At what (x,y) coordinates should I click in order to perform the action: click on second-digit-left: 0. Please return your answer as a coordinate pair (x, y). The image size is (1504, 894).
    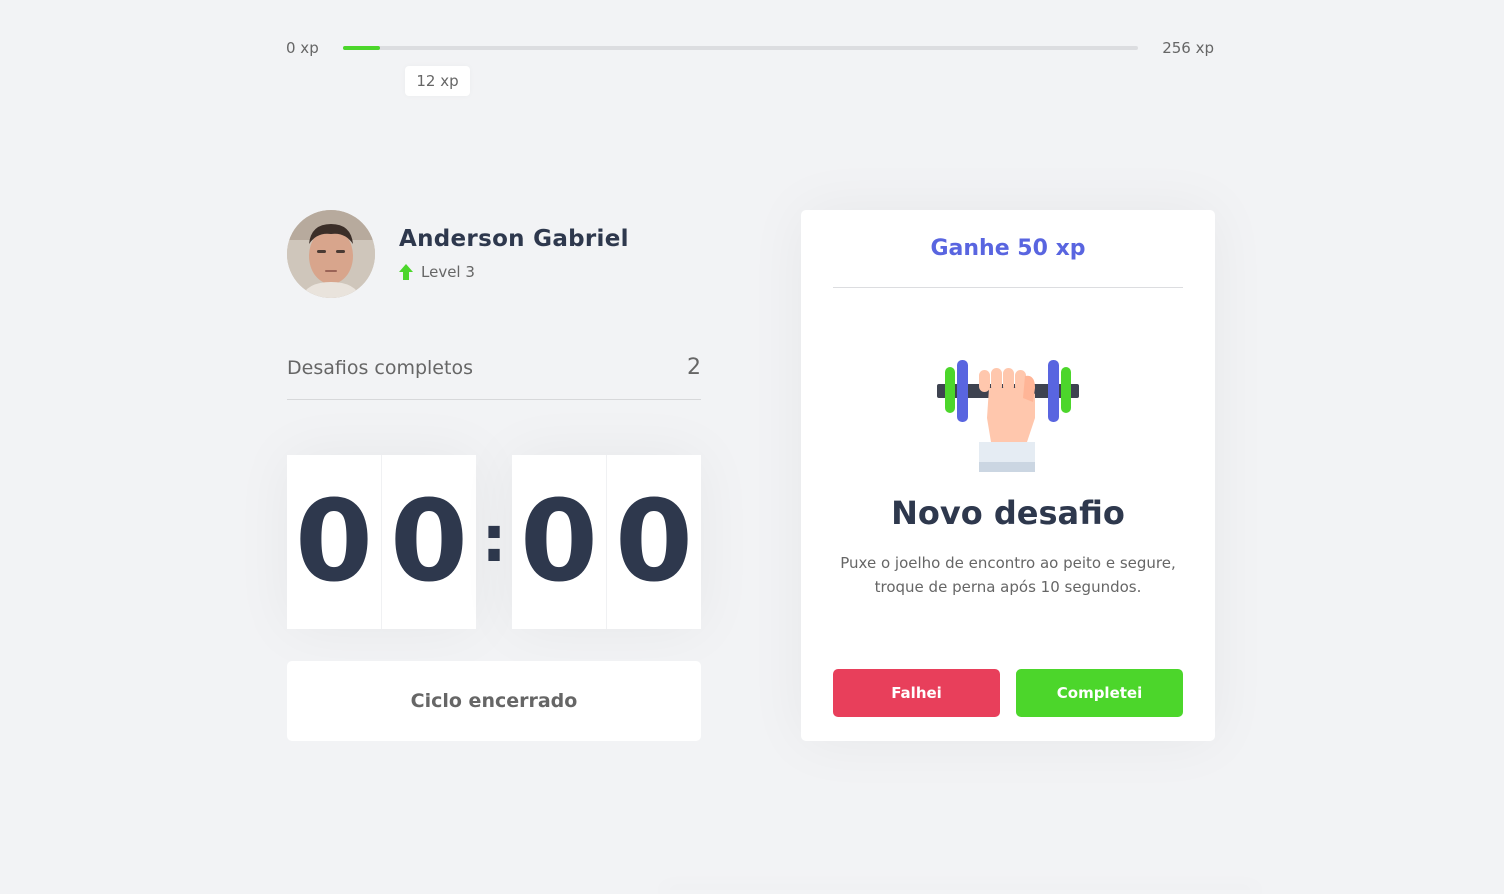
    Looking at the image, I should click on (559, 542).